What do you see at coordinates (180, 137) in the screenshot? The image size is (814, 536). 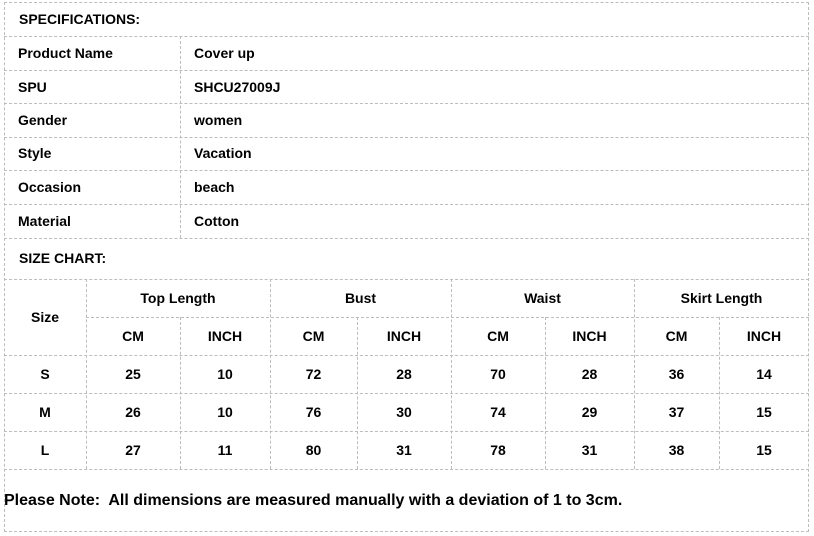 I see `column-divider` at bounding box center [180, 137].